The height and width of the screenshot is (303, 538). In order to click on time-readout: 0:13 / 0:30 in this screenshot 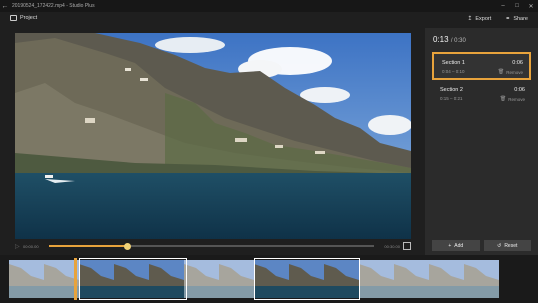, I will do `click(449, 39)`.